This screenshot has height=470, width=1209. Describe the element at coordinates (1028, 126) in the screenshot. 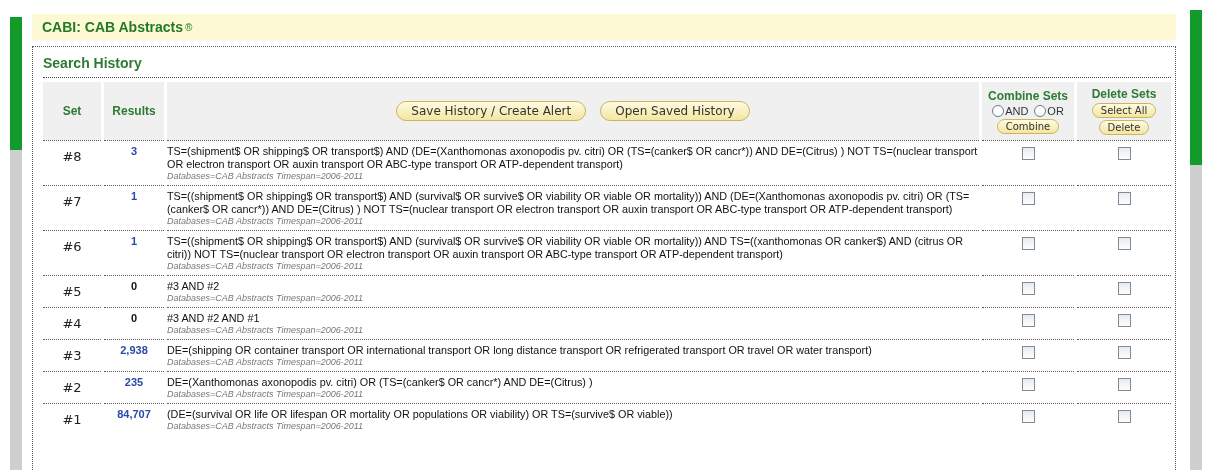

I see `combine-button: Combine` at that location.